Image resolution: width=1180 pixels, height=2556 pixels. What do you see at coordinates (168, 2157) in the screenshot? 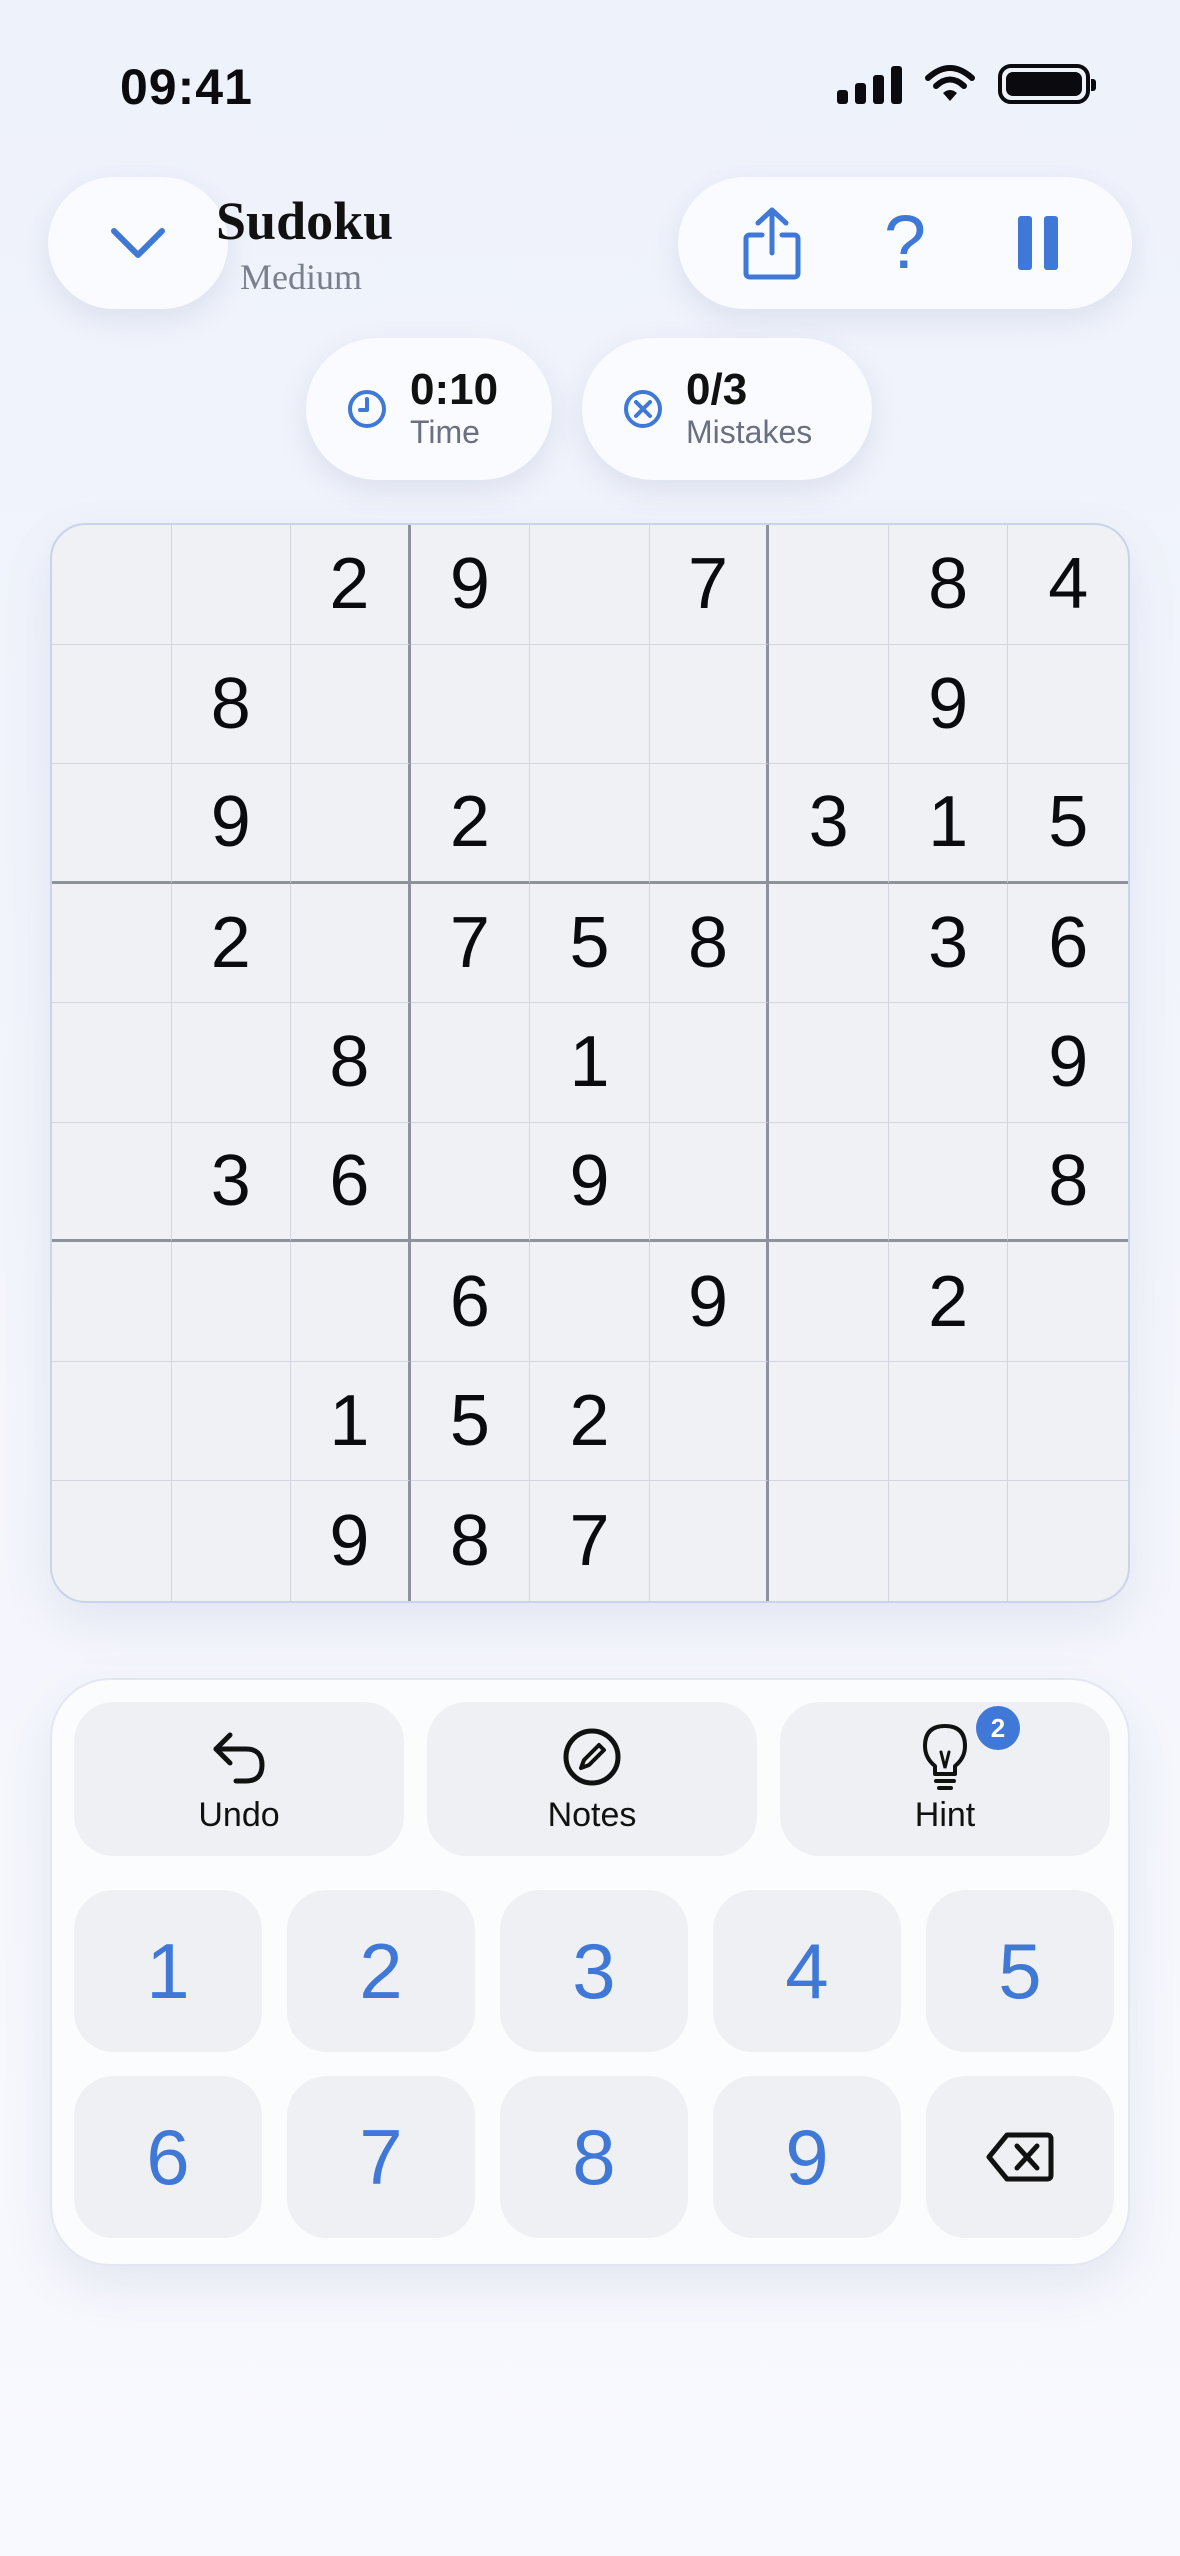
I see `number-key-6: 6` at bounding box center [168, 2157].